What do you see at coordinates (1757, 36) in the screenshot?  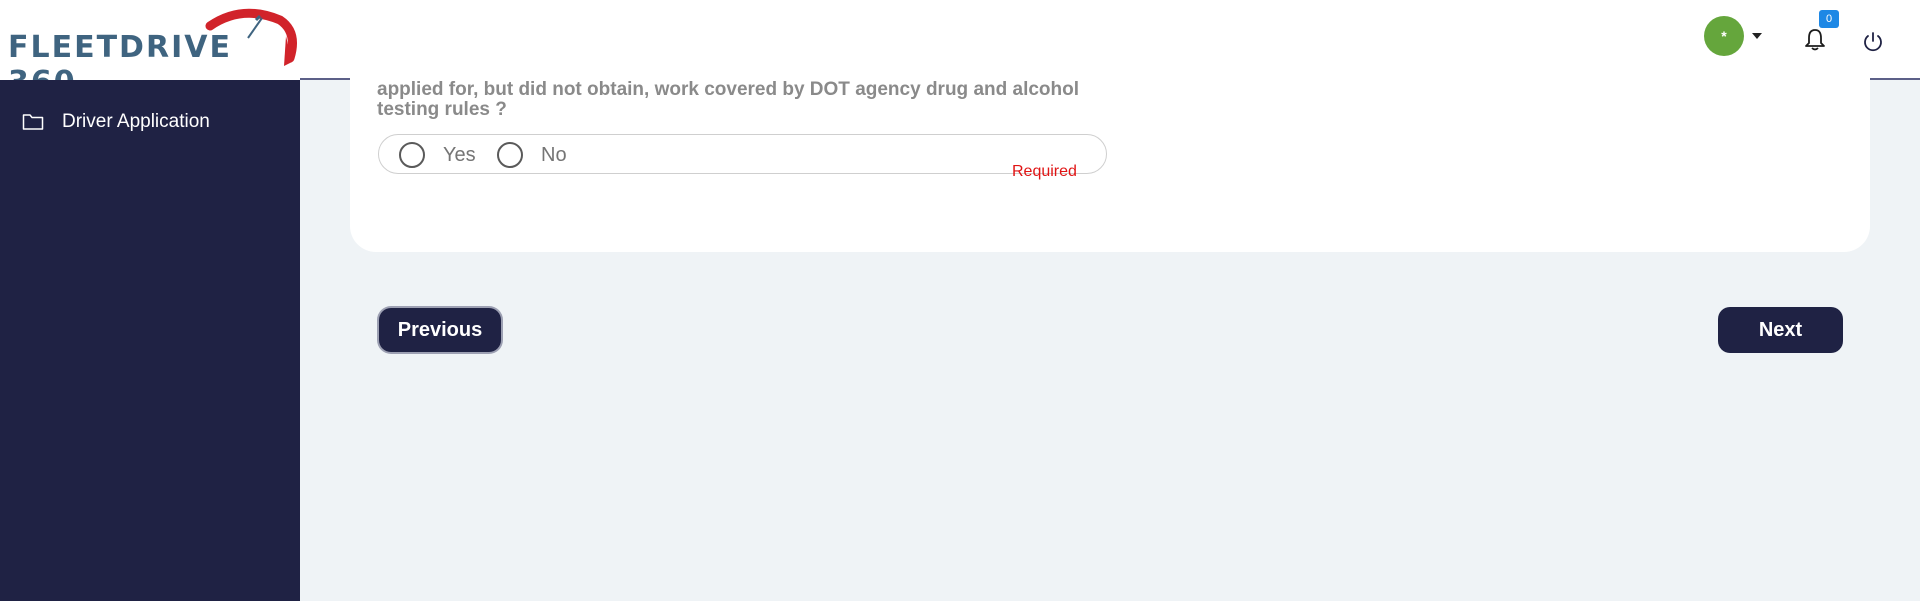 I see `chevron-down-icon` at bounding box center [1757, 36].